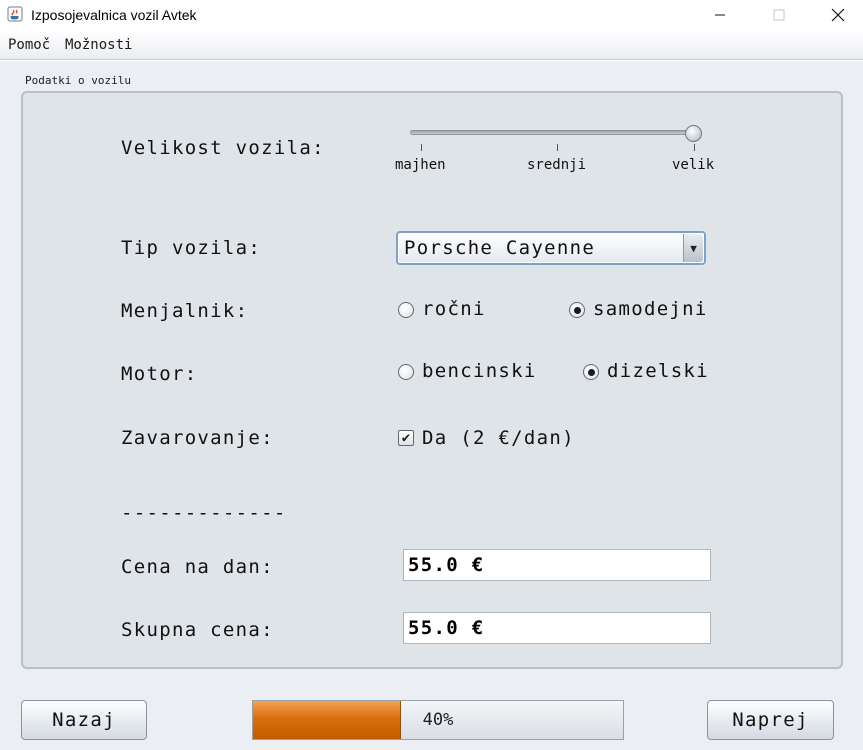  Describe the element at coordinates (421, 147) in the screenshot. I see `slider-tick-majhen` at that location.